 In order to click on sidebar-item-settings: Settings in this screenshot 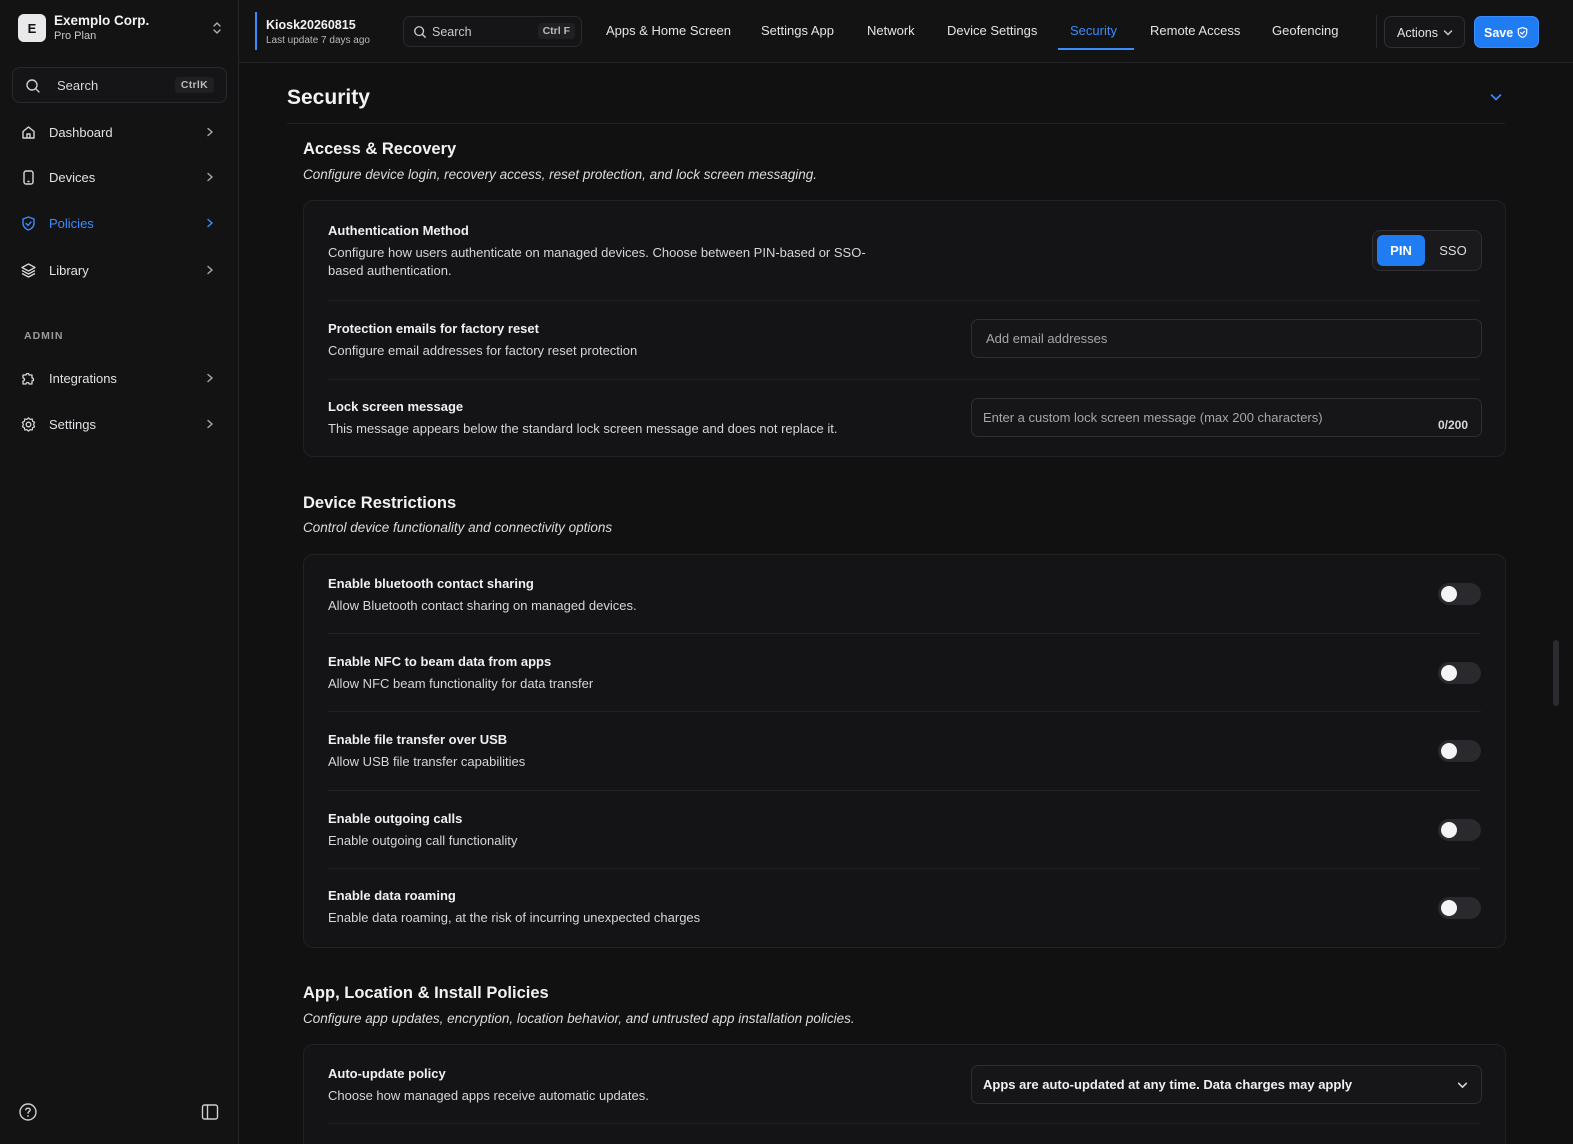, I will do `click(119, 424)`.